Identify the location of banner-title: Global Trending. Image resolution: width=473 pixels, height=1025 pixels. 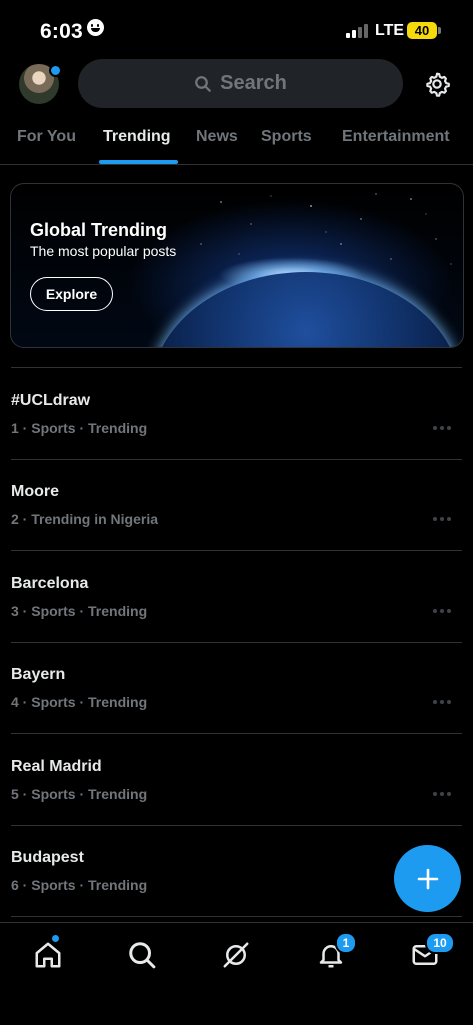
(99, 230).